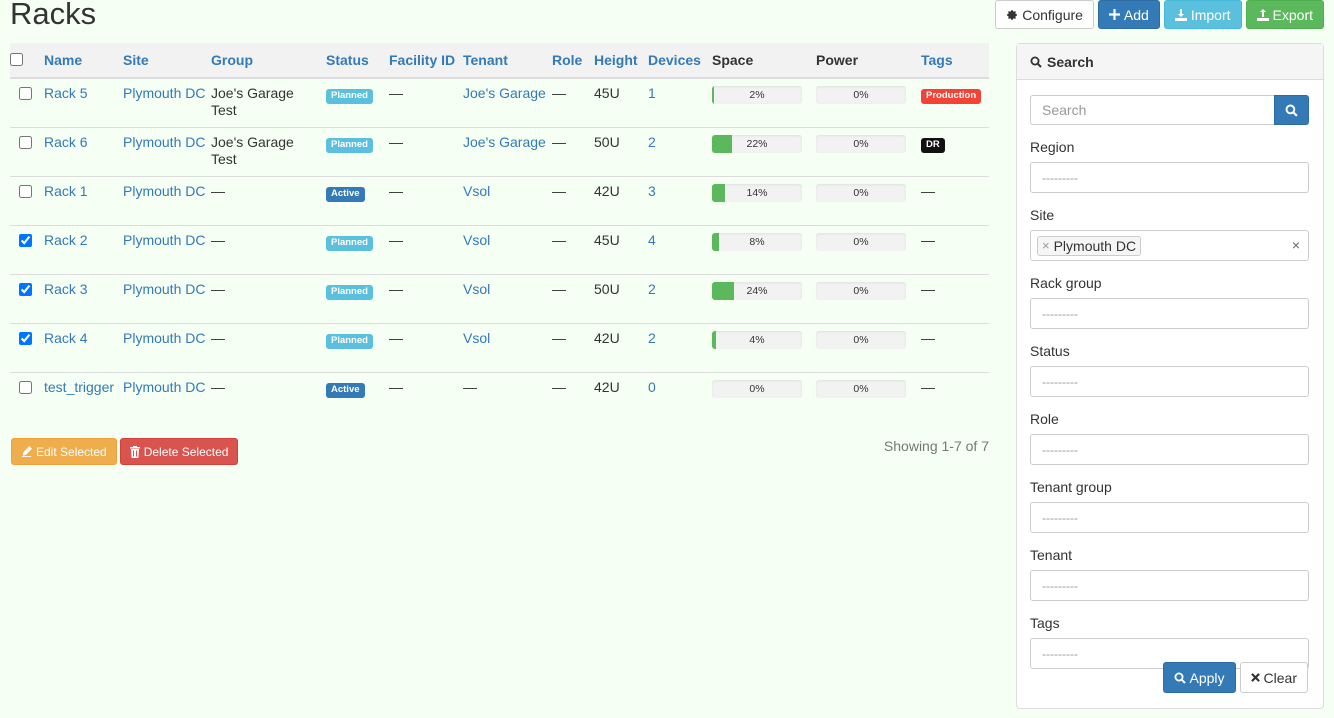  I want to click on devices-count-link: 0, so click(652, 387).